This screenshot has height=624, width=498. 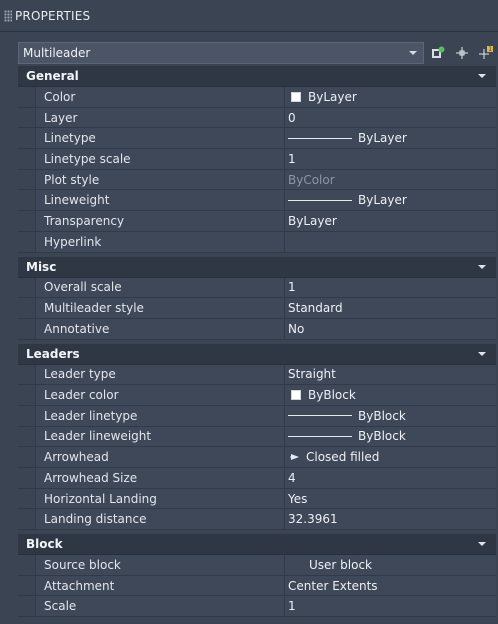 I want to click on property-label: Leader color, so click(x=160, y=395).